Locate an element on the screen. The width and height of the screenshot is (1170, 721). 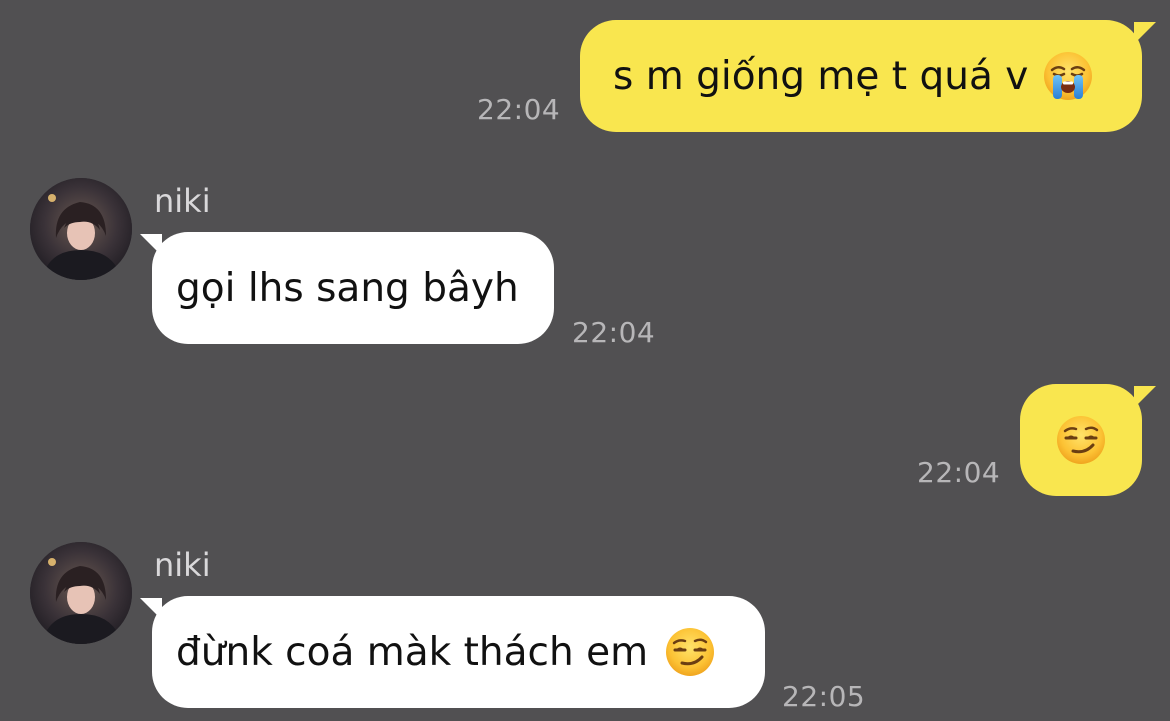
outgoing-message-bubble is located at coordinates (1088, 440).